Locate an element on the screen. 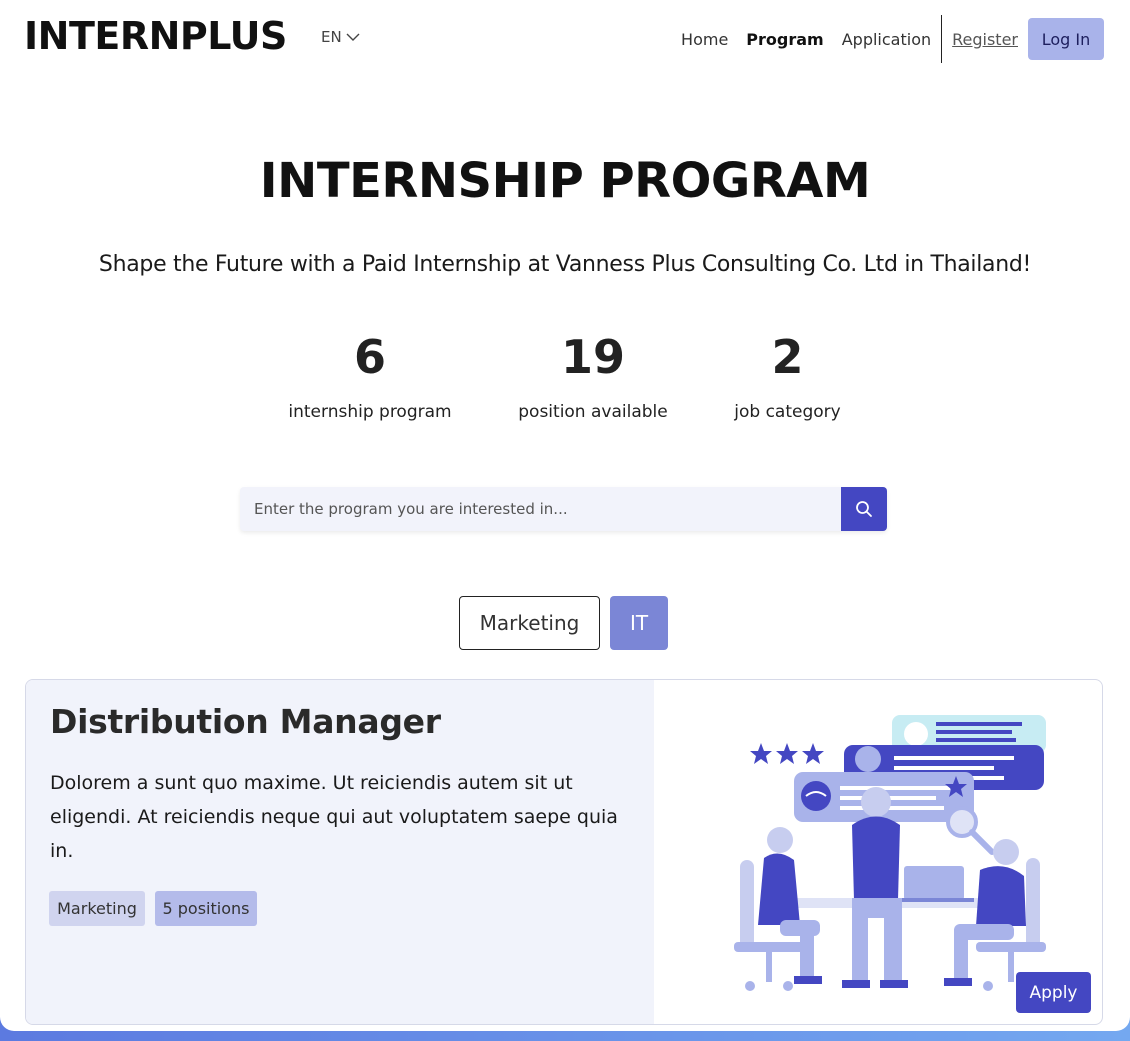 The width and height of the screenshot is (1130, 1041). stat-value: 6 is located at coordinates (369, 357).